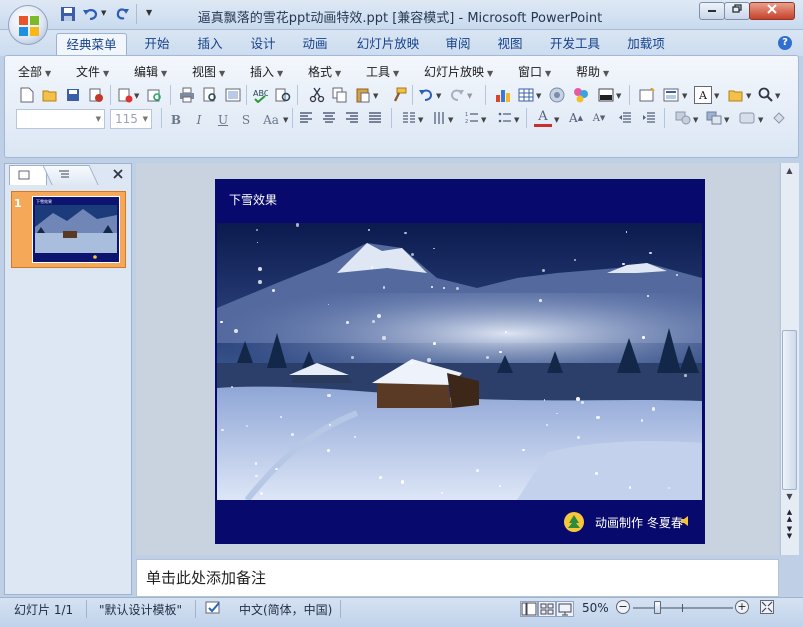 The width and height of the screenshot is (803, 627). Describe the element at coordinates (742, 607) in the screenshot. I see `zoom-in-icon: +` at that location.